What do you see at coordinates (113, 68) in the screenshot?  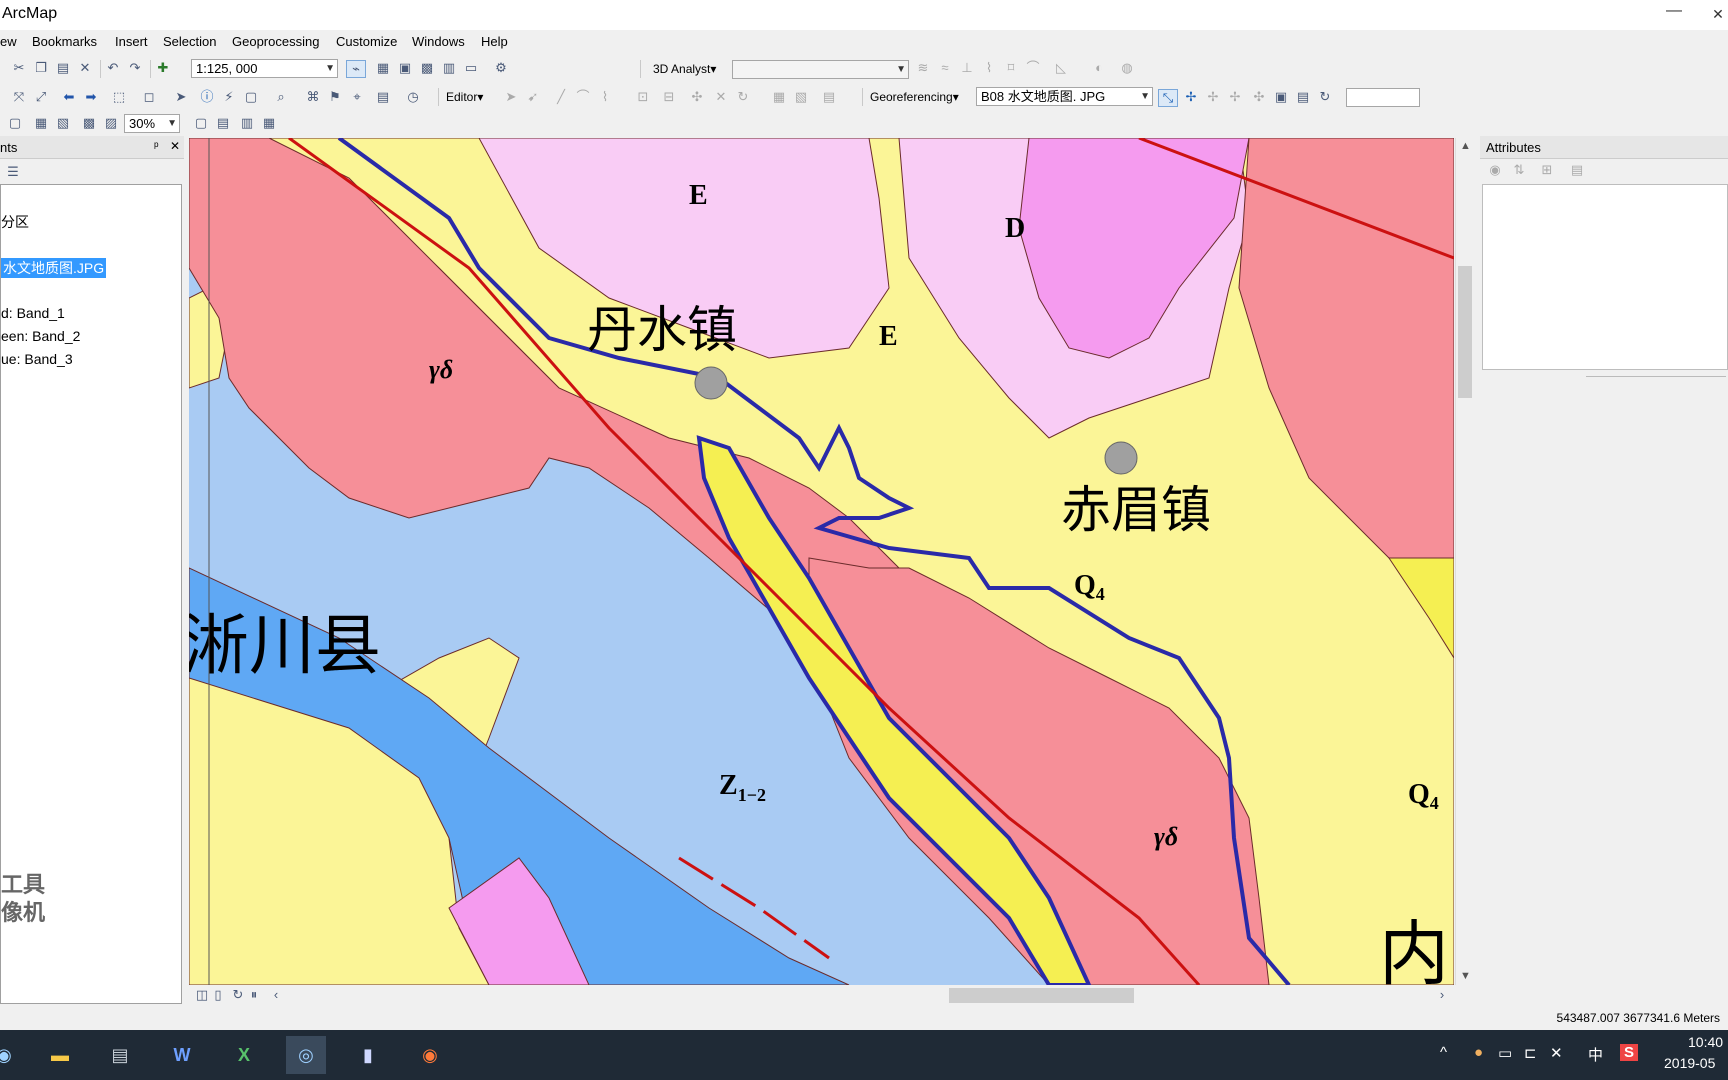 I see `undo-icon: ↶` at bounding box center [113, 68].